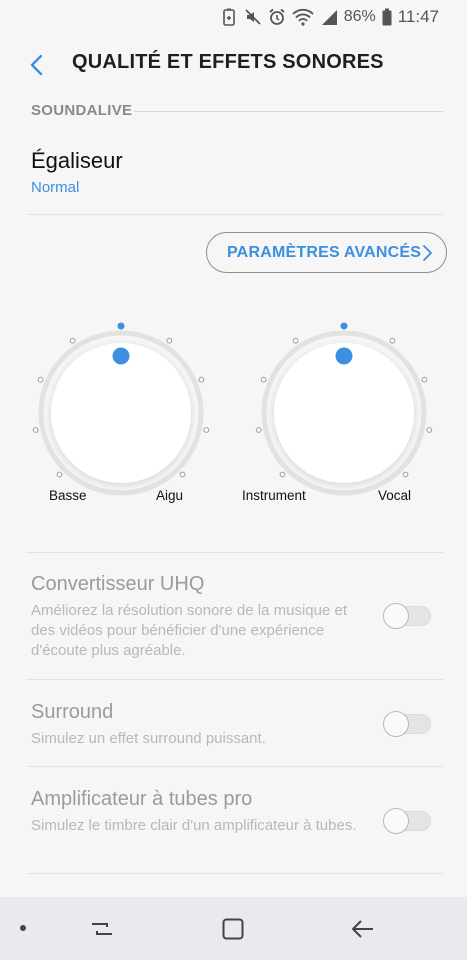 The width and height of the screenshot is (467, 960). What do you see at coordinates (170, 495) in the screenshot?
I see `knob-label-aigu: Aigu` at bounding box center [170, 495].